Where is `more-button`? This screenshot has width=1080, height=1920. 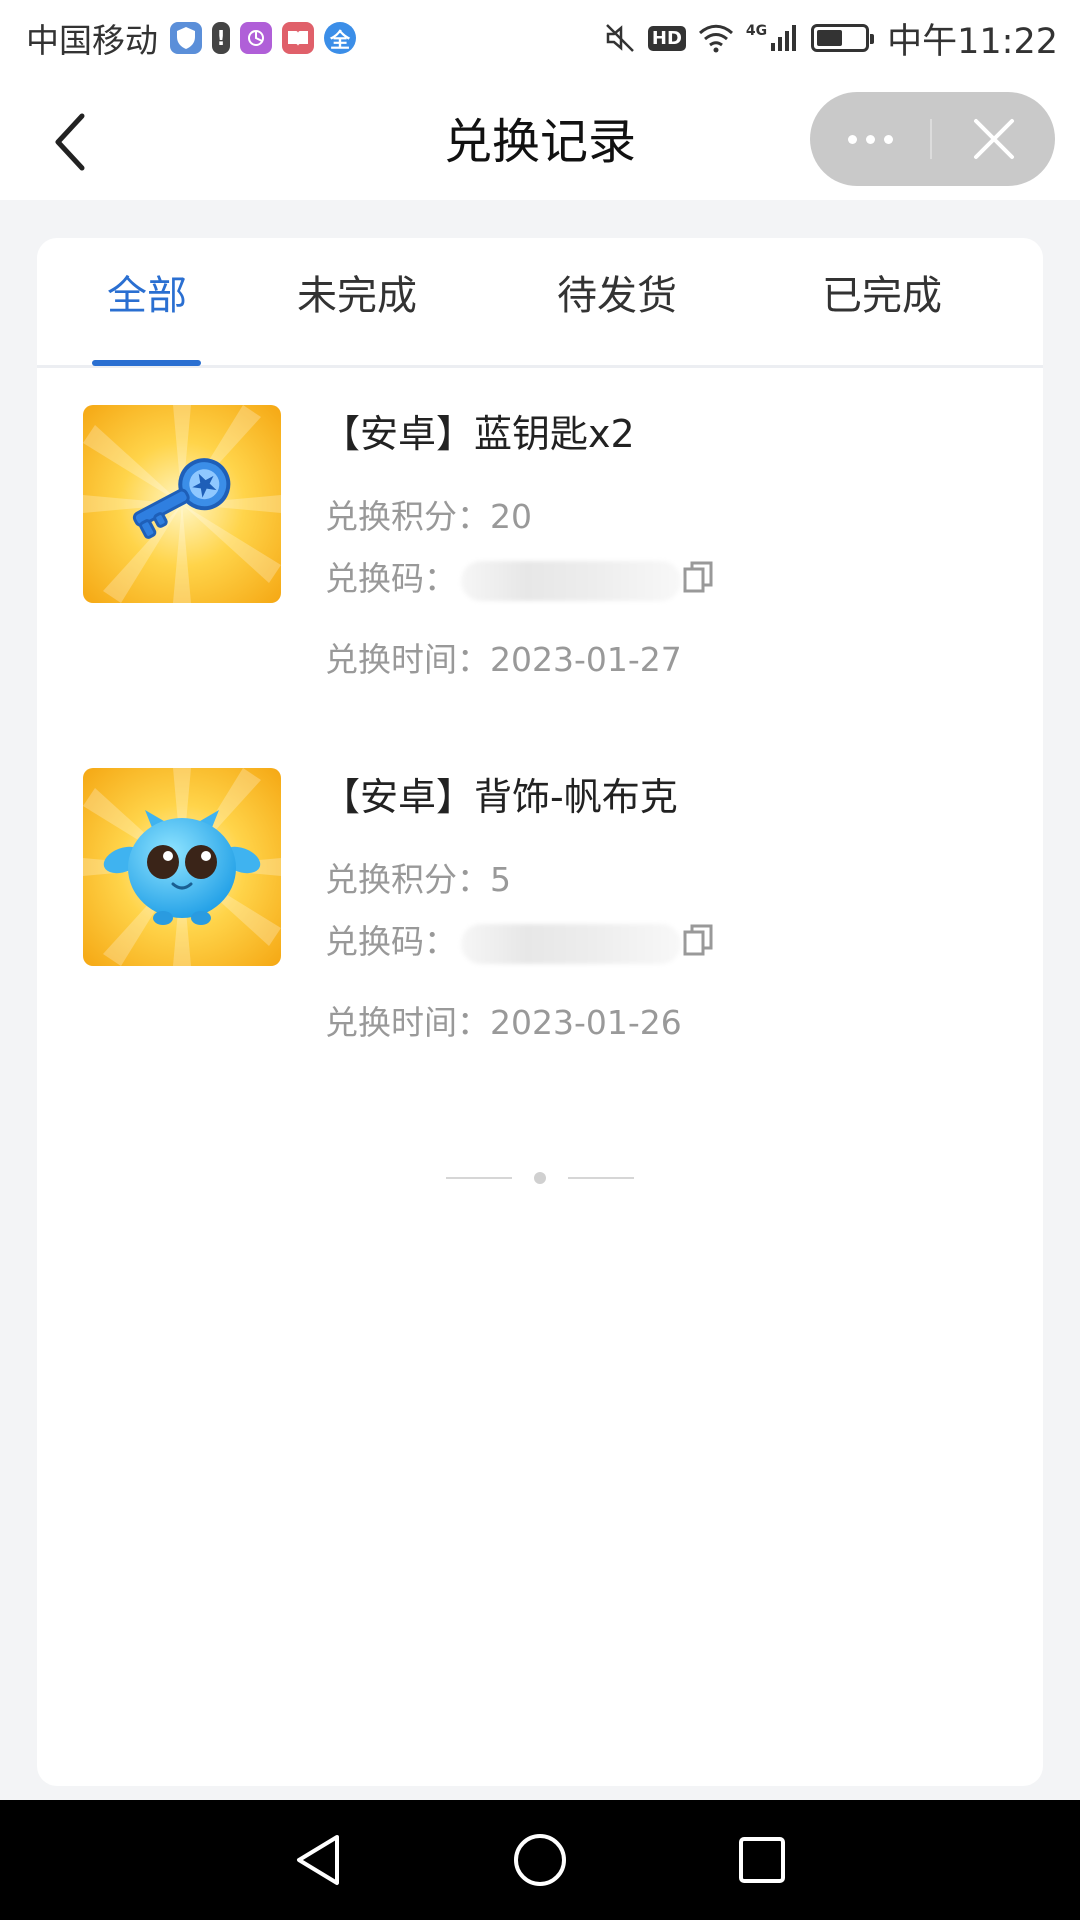
more-button is located at coordinates (870, 139).